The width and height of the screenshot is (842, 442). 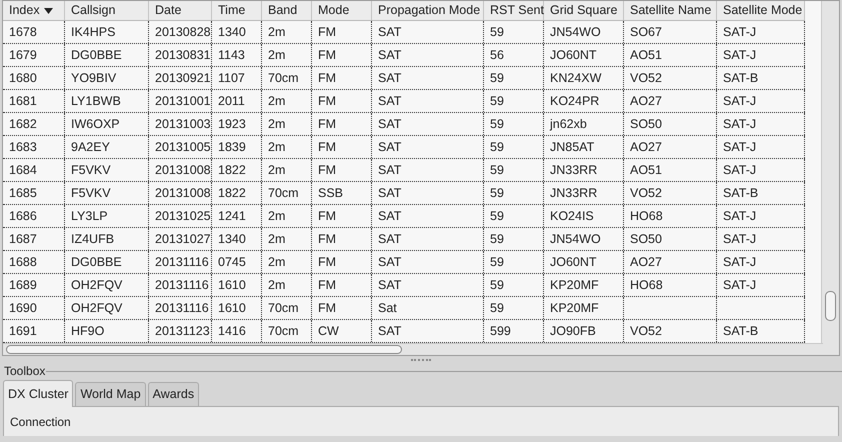 I want to click on table-cell: 20131008, so click(x=180, y=193).